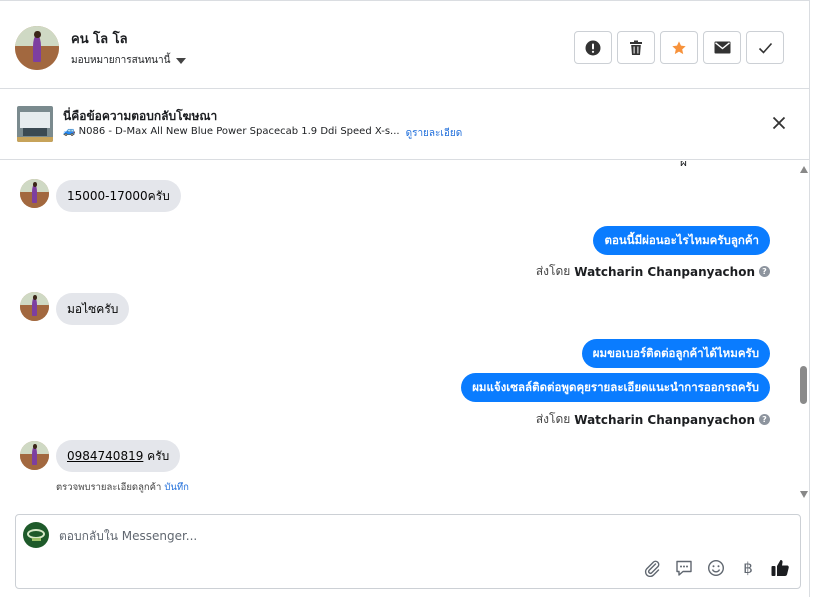  I want to click on cut-off-message-text: ผ, so click(684, 165).